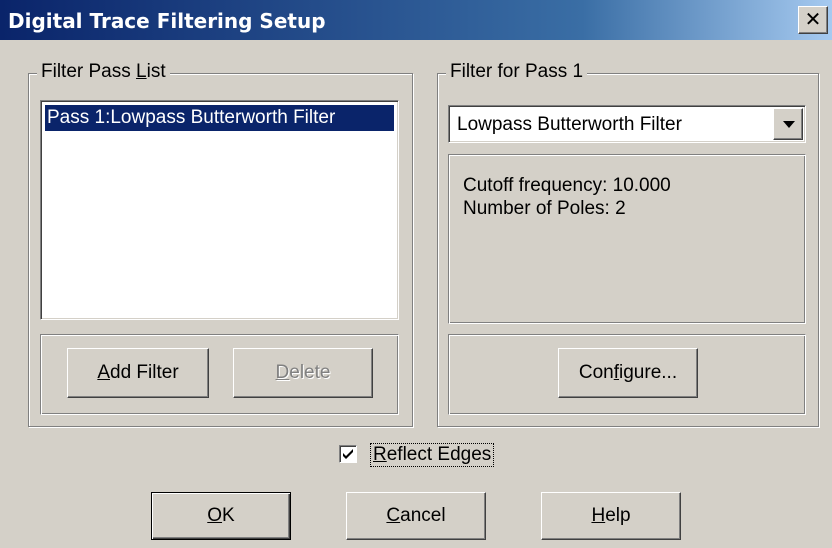  I want to click on list-item: Pass 1:Lowpass Butterworth Filter, so click(219, 118).